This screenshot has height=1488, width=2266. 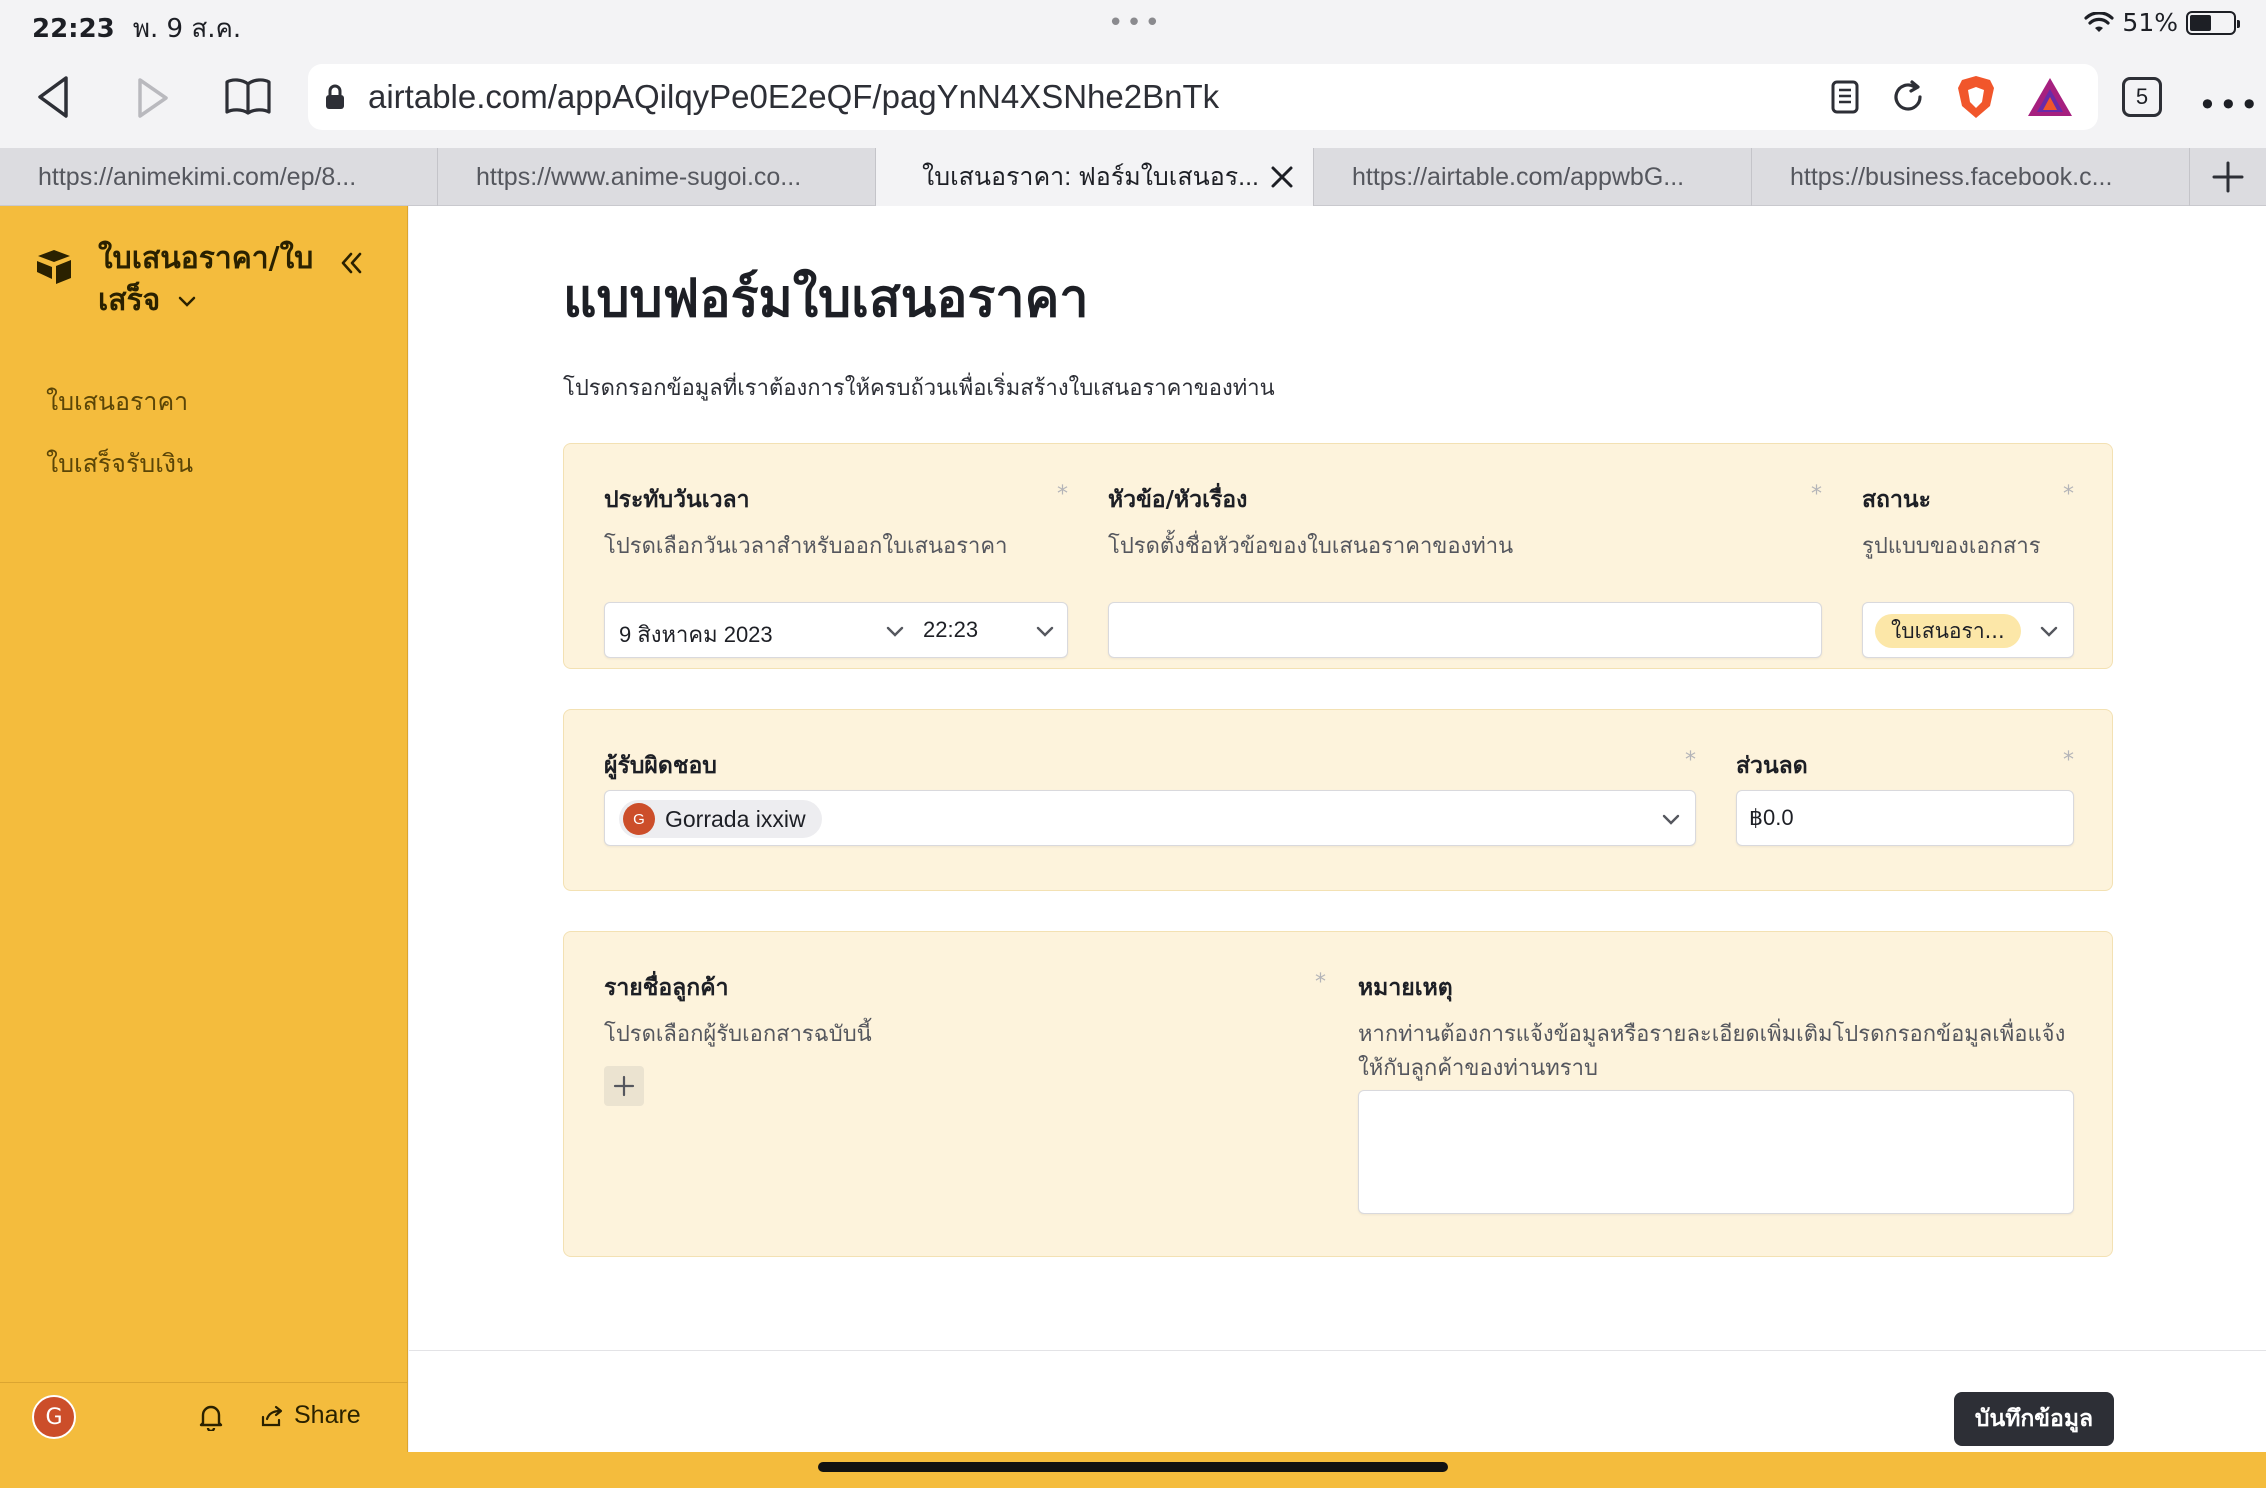 I want to click on forward-icon, so click(x=152, y=98).